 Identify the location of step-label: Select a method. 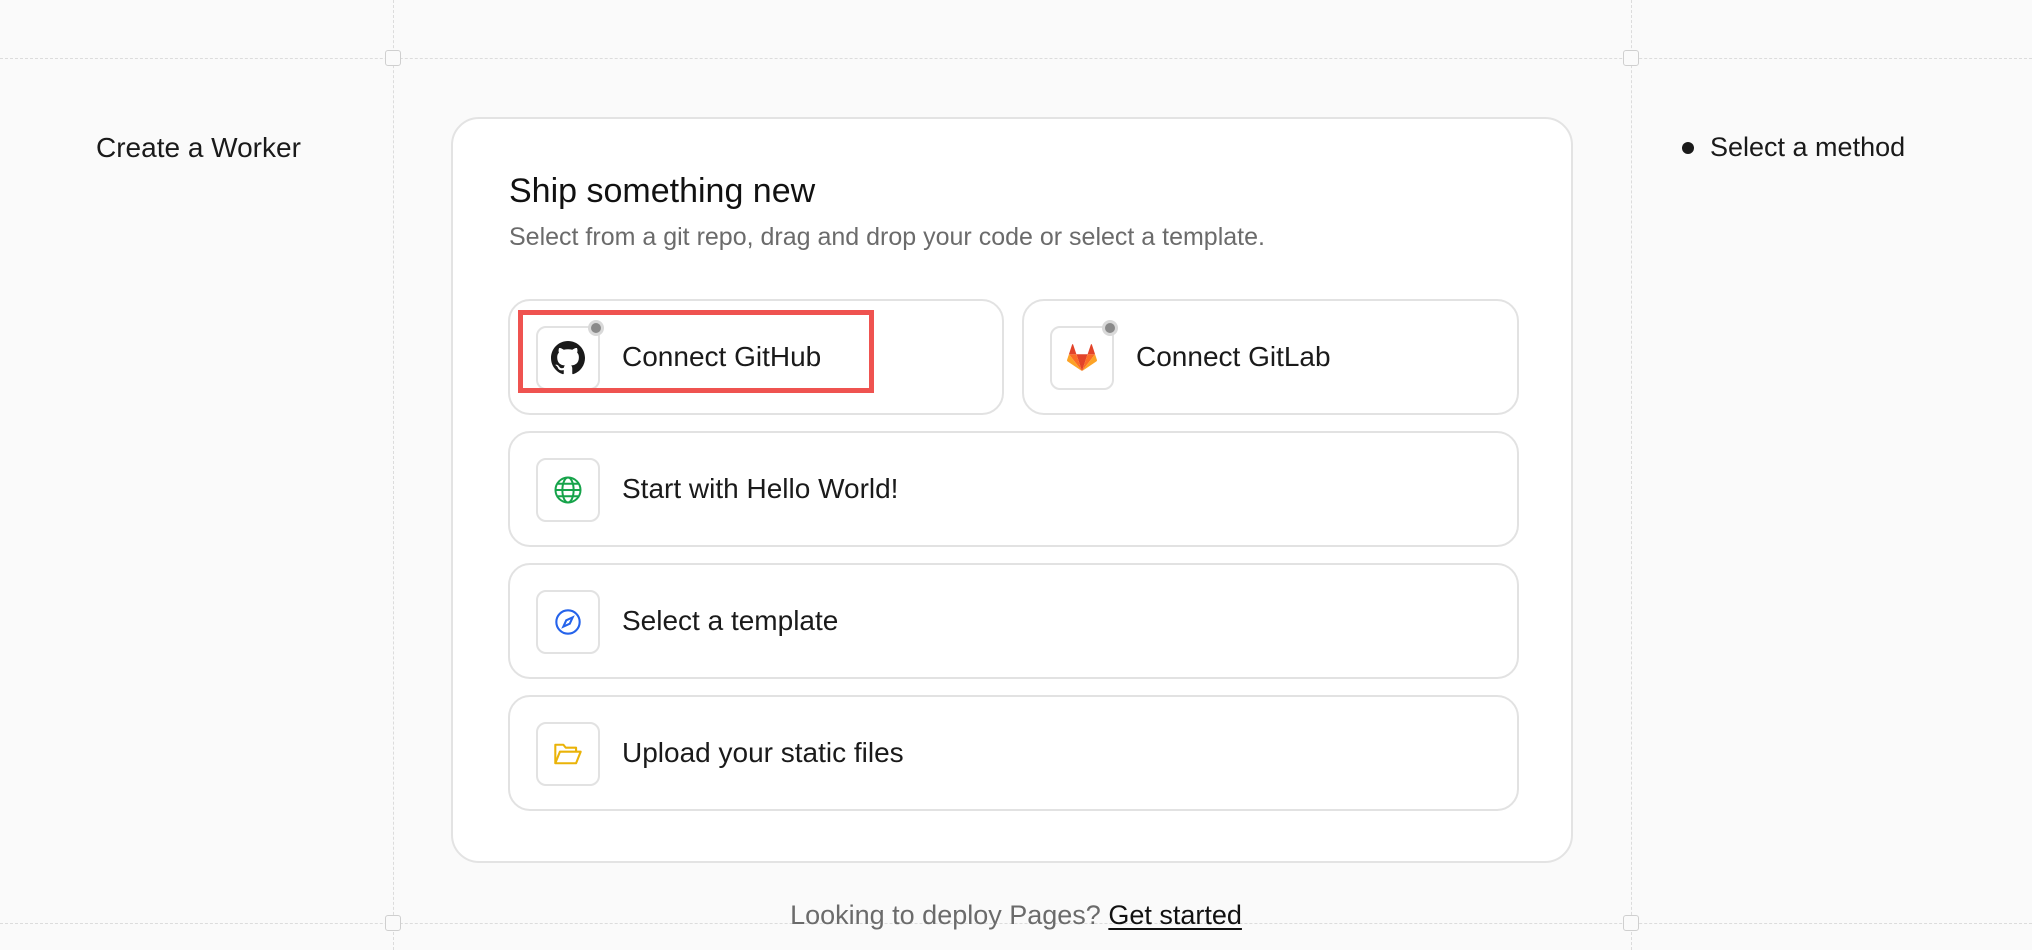
(1808, 147).